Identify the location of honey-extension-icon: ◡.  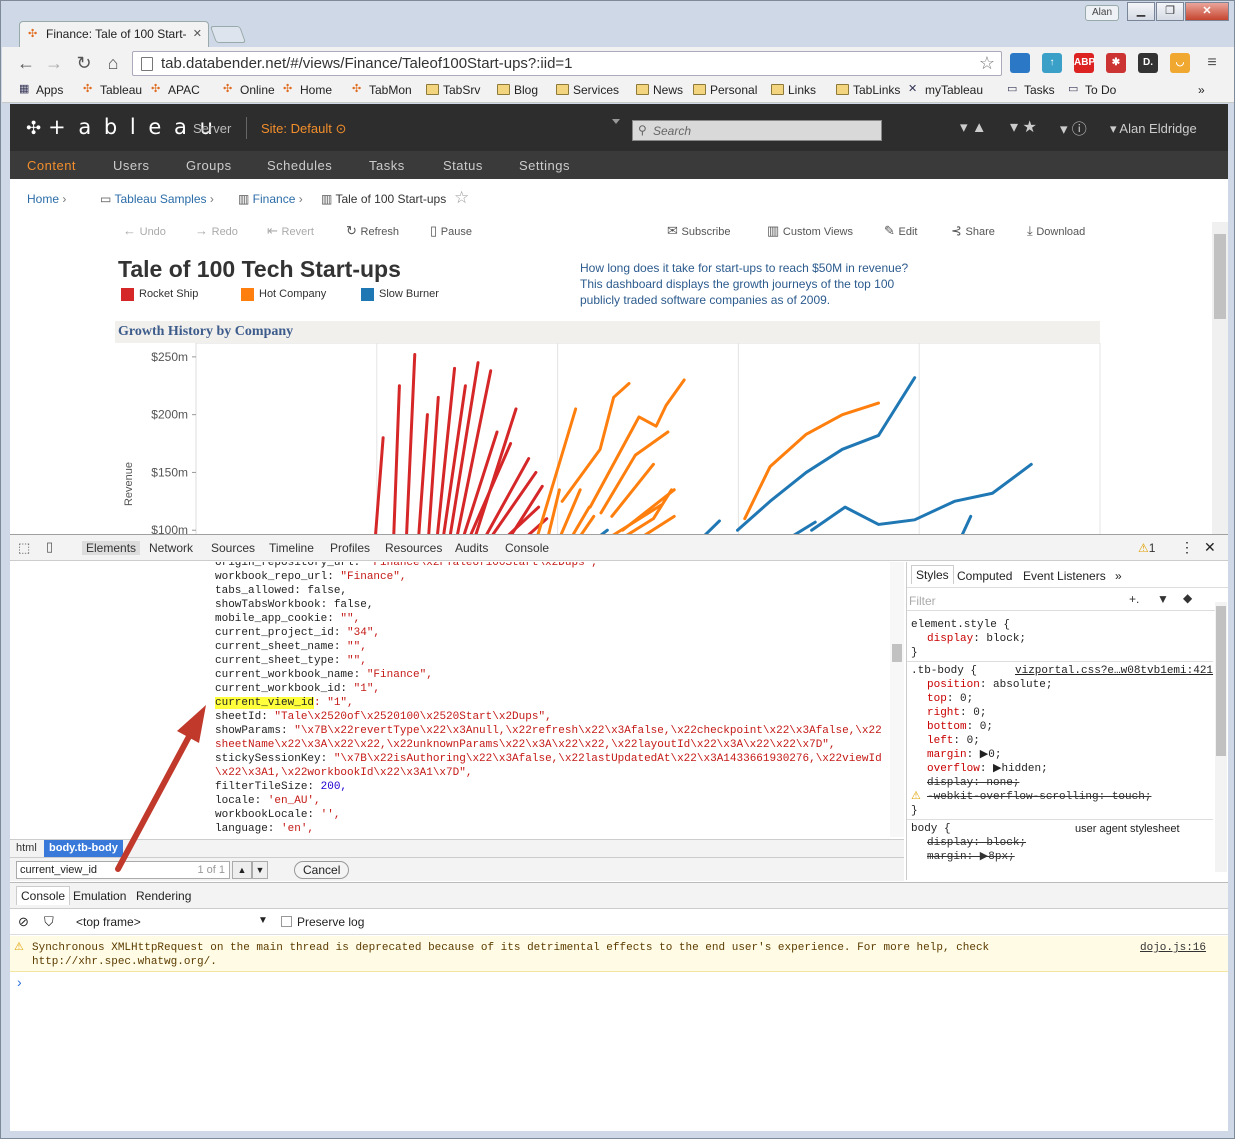
(1180, 63).